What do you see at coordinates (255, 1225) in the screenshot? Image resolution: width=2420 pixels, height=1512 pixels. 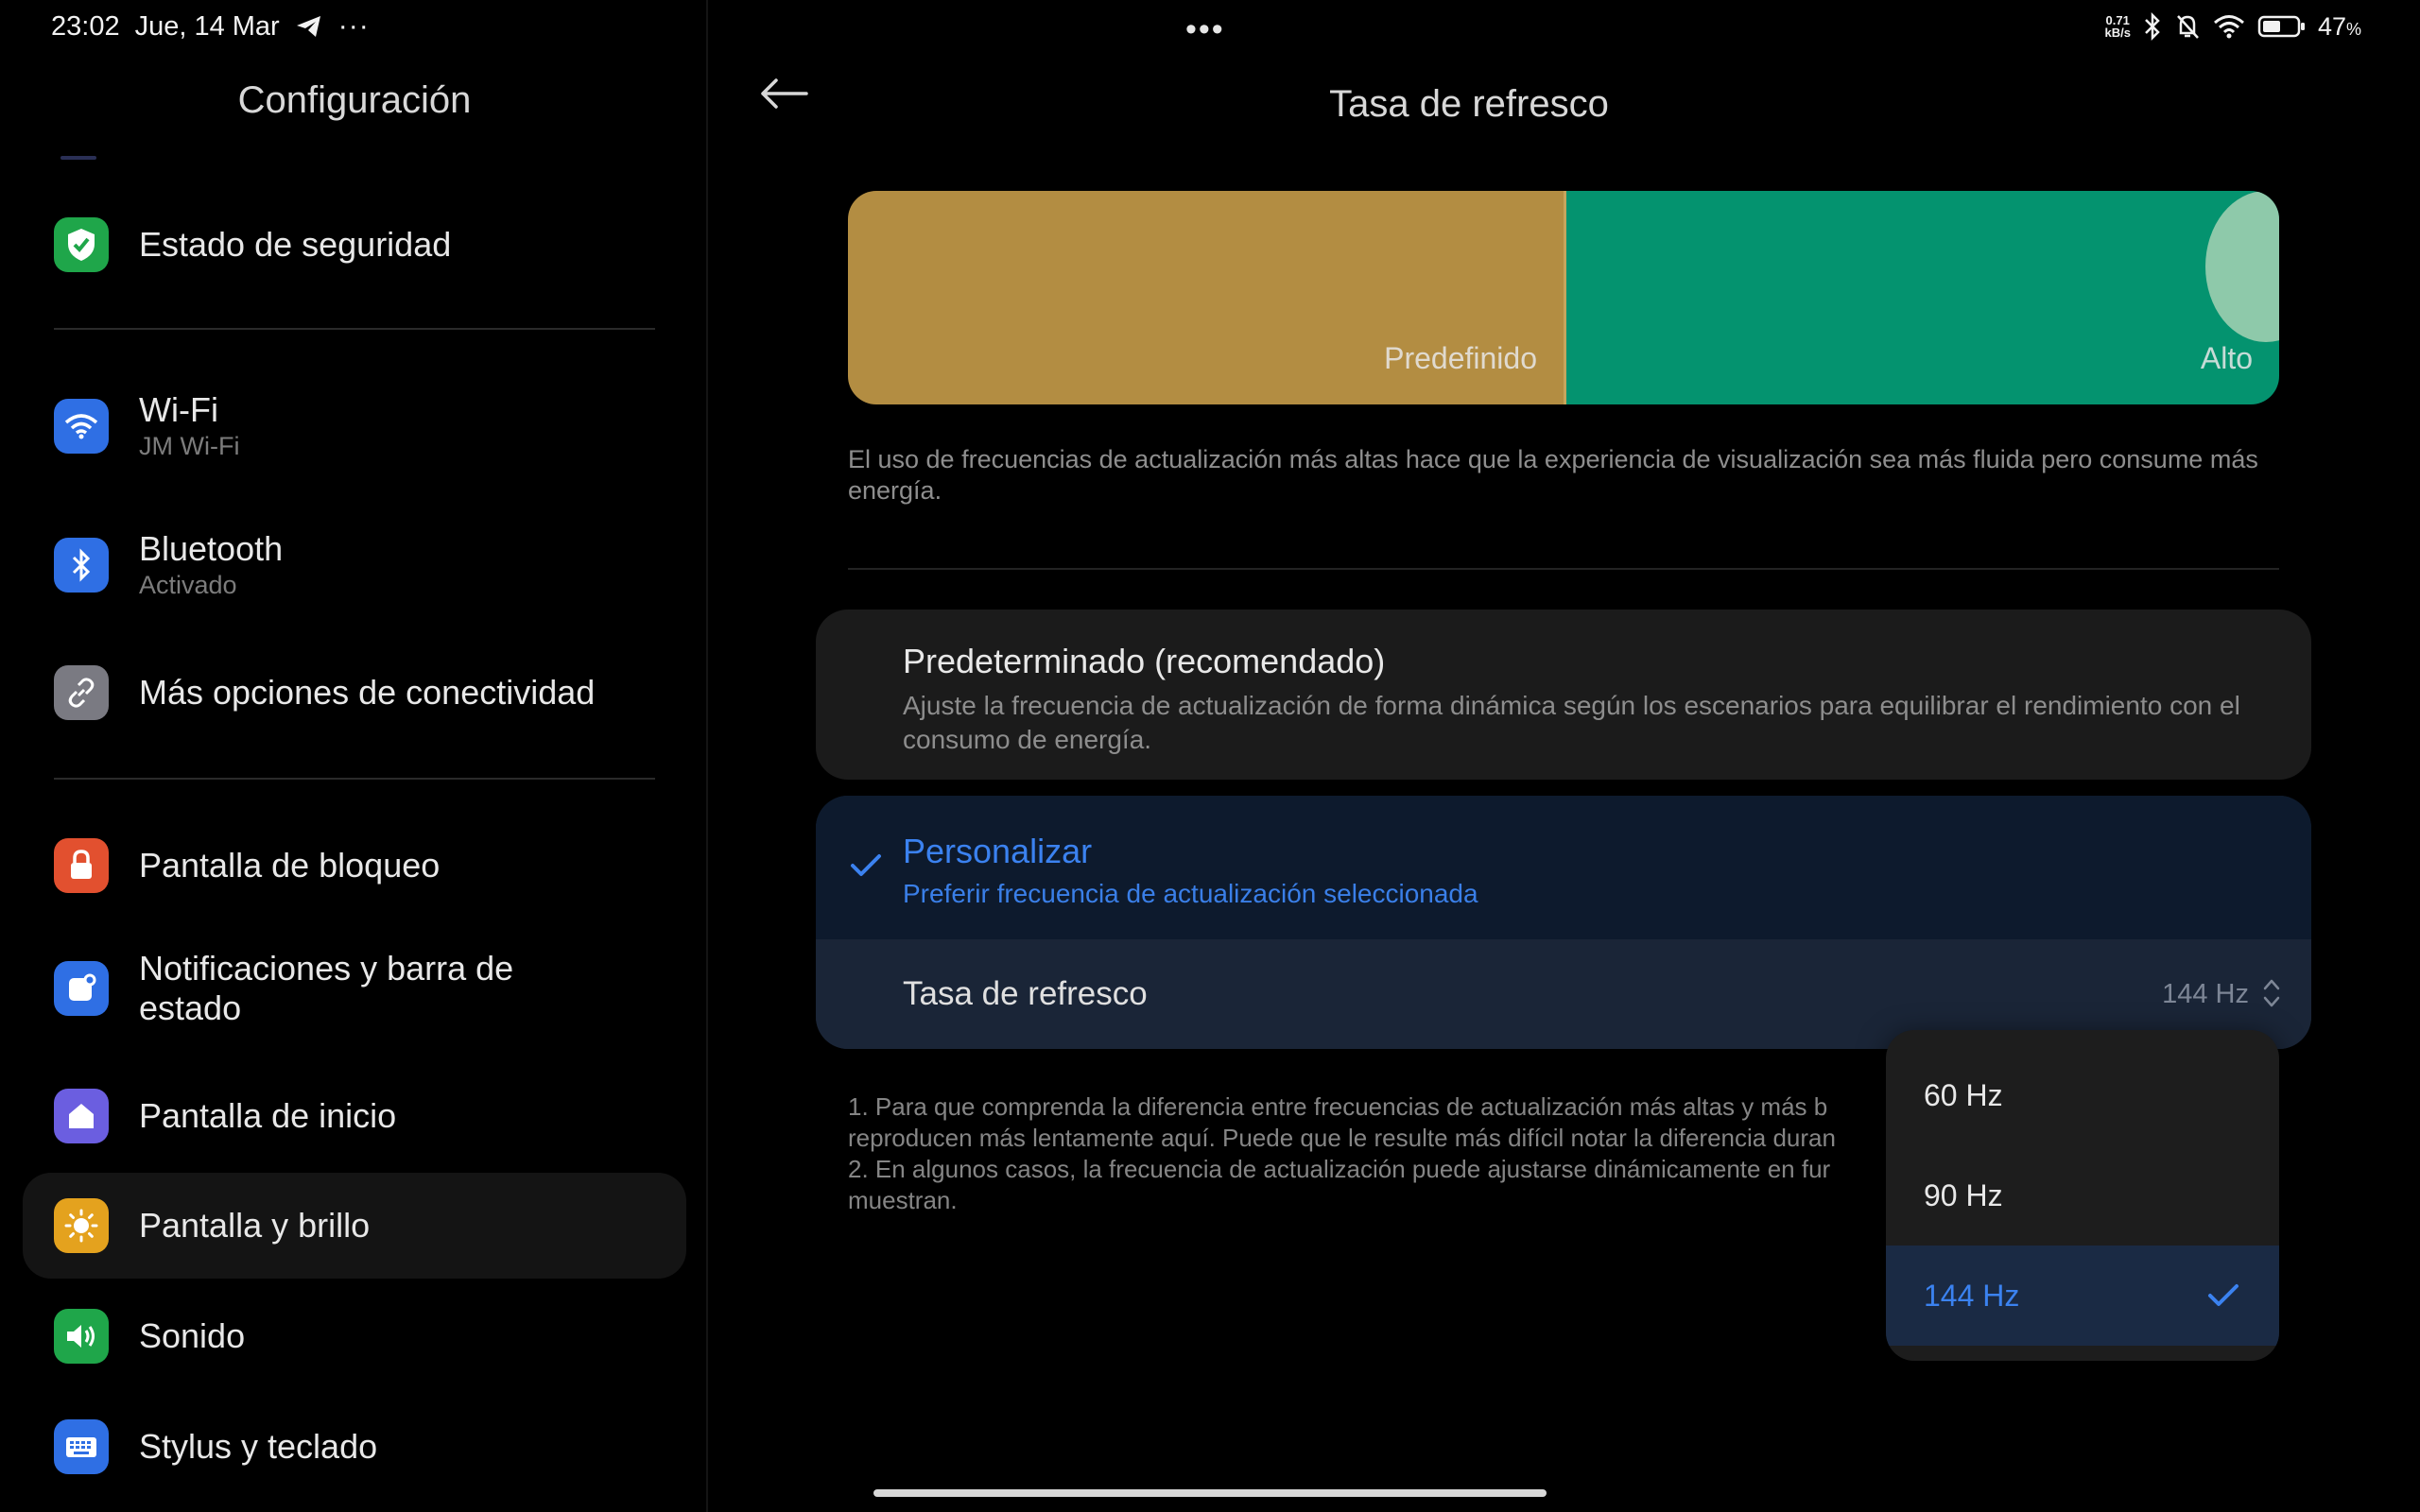 I see `sidebar-item-label: Pantalla y brillo` at bounding box center [255, 1225].